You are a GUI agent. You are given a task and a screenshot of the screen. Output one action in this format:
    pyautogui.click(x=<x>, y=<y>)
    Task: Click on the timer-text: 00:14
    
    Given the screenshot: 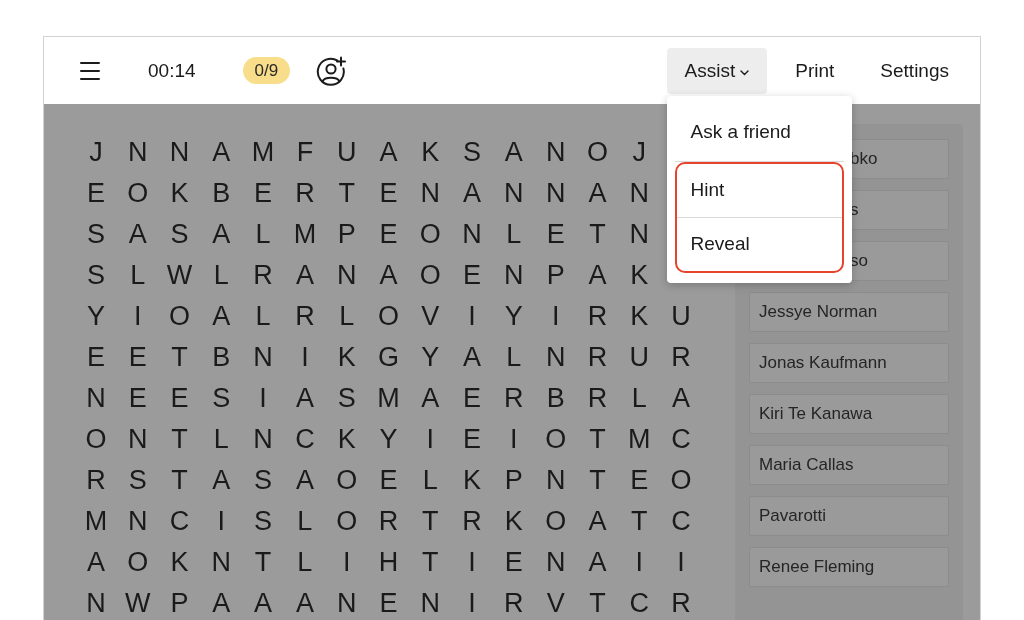 What is the action you would take?
    pyautogui.click(x=172, y=70)
    